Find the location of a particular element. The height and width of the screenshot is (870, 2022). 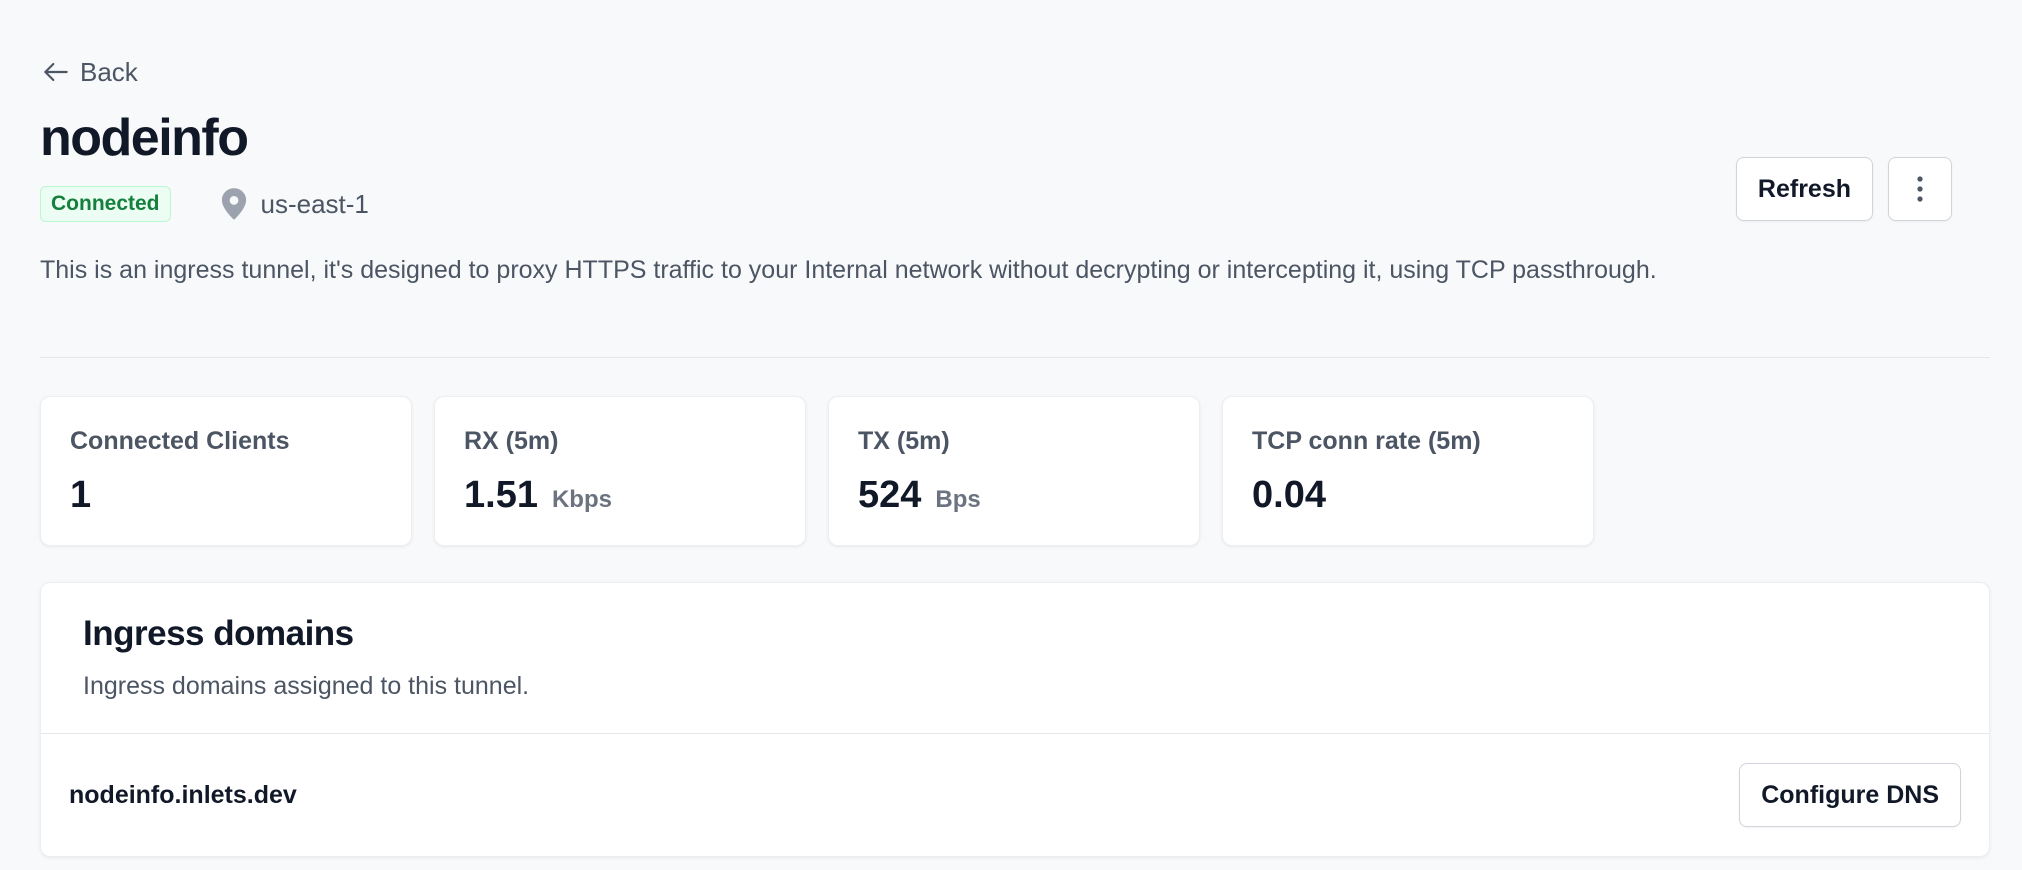

stat-card-tx: TX (5m) 524 Bps is located at coordinates (1014, 471).